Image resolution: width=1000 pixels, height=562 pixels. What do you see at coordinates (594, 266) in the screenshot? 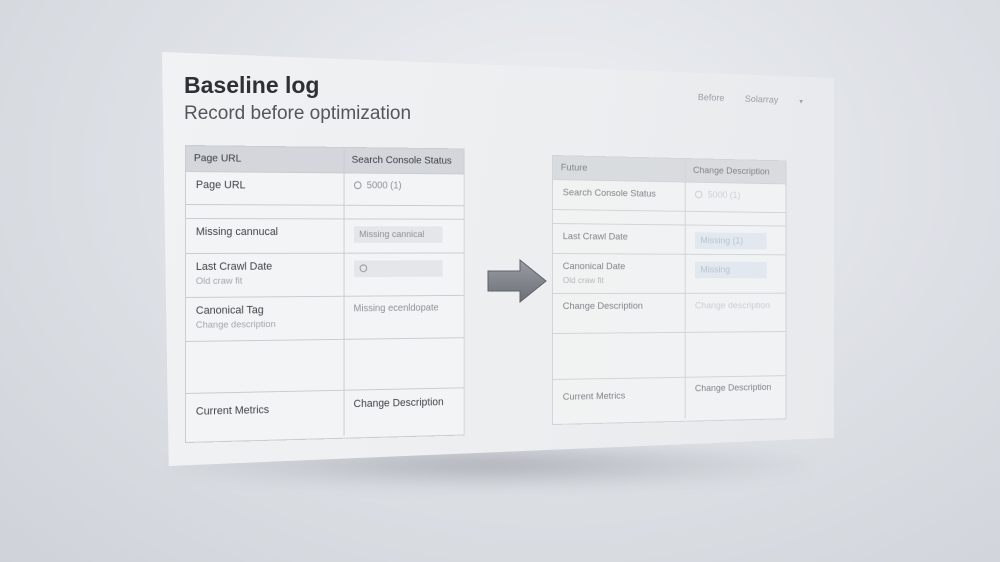
I see `row-label-text: Canonical Date` at bounding box center [594, 266].